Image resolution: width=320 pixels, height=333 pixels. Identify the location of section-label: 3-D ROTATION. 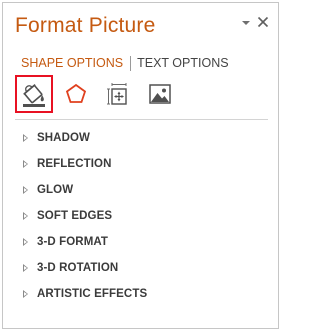
(78, 268).